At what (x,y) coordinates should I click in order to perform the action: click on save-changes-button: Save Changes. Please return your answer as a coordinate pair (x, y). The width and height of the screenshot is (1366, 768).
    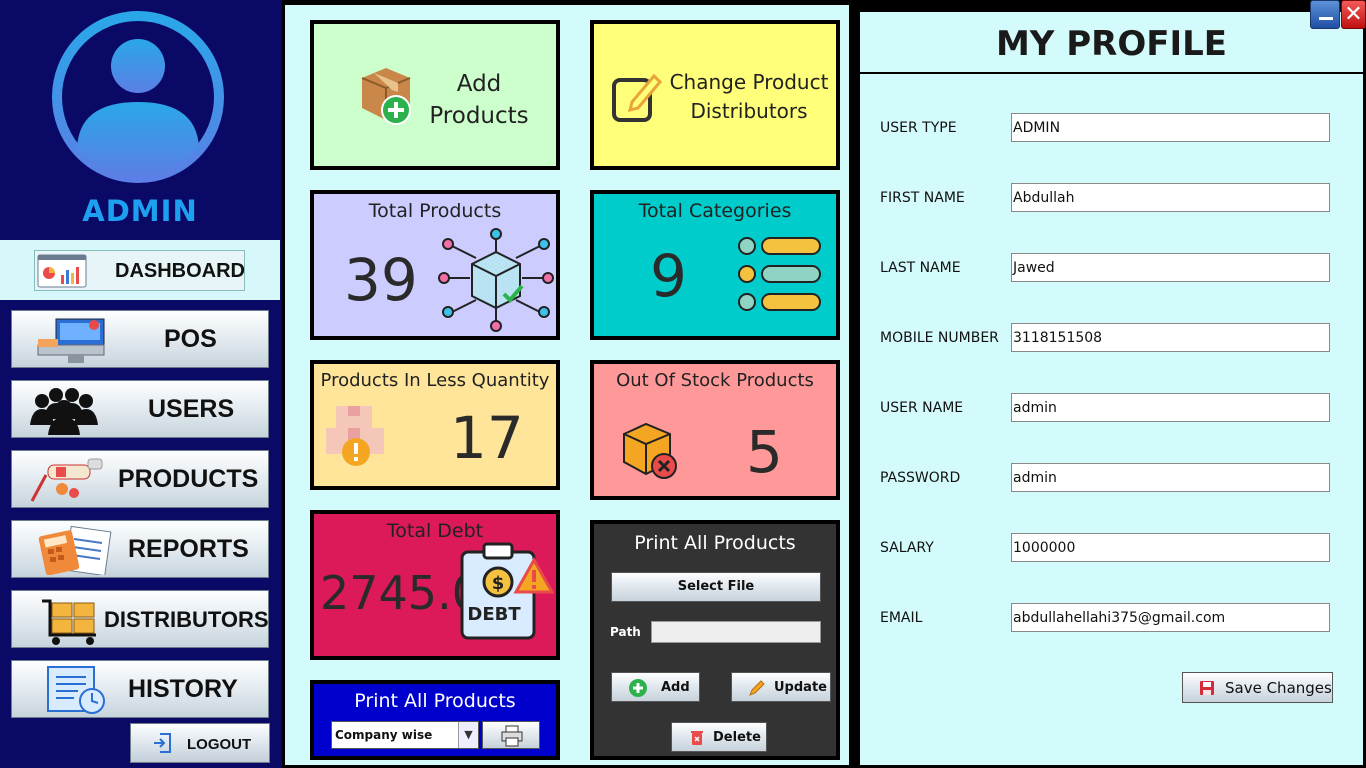
    Looking at the image, I should click on (1257, 687).